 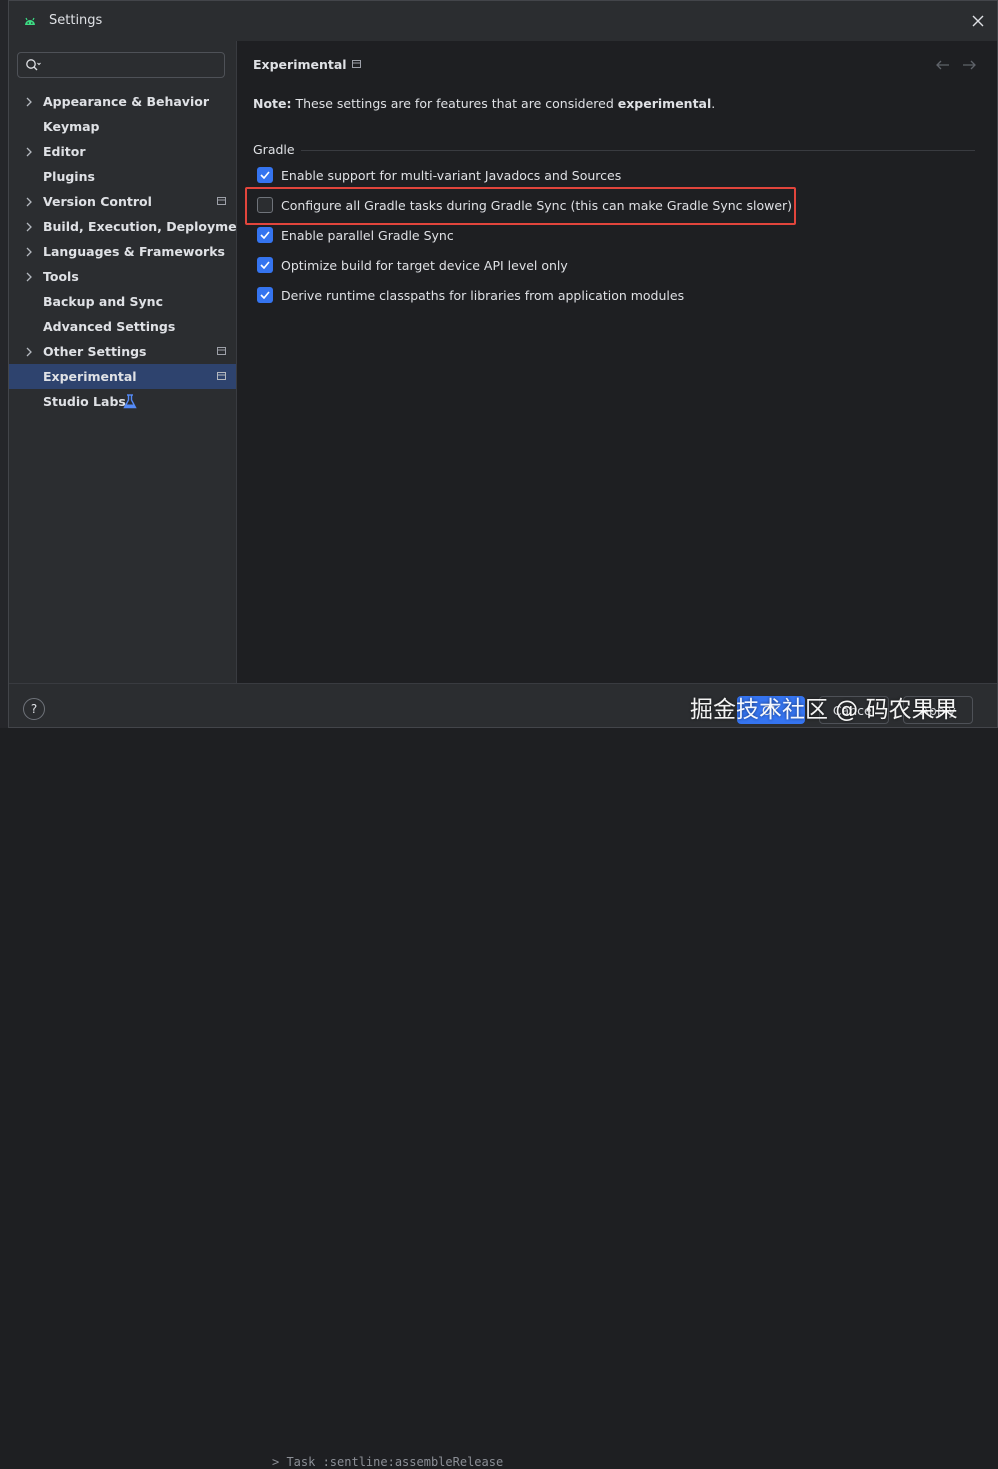 What do you see at coordinates (90, 376) in the screenshot?
I see `tree-item-label: Experimental` at bounding box center [90, 376].